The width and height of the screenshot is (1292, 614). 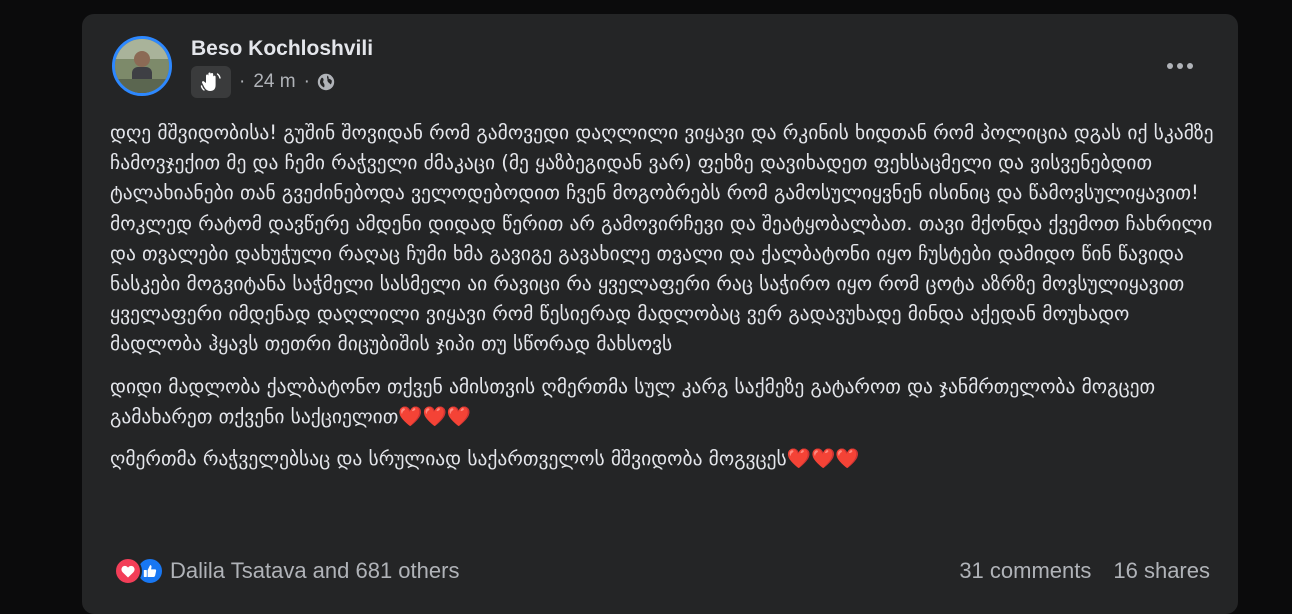 I want to click on wave-hand-icon, so click(x=211, y=82).